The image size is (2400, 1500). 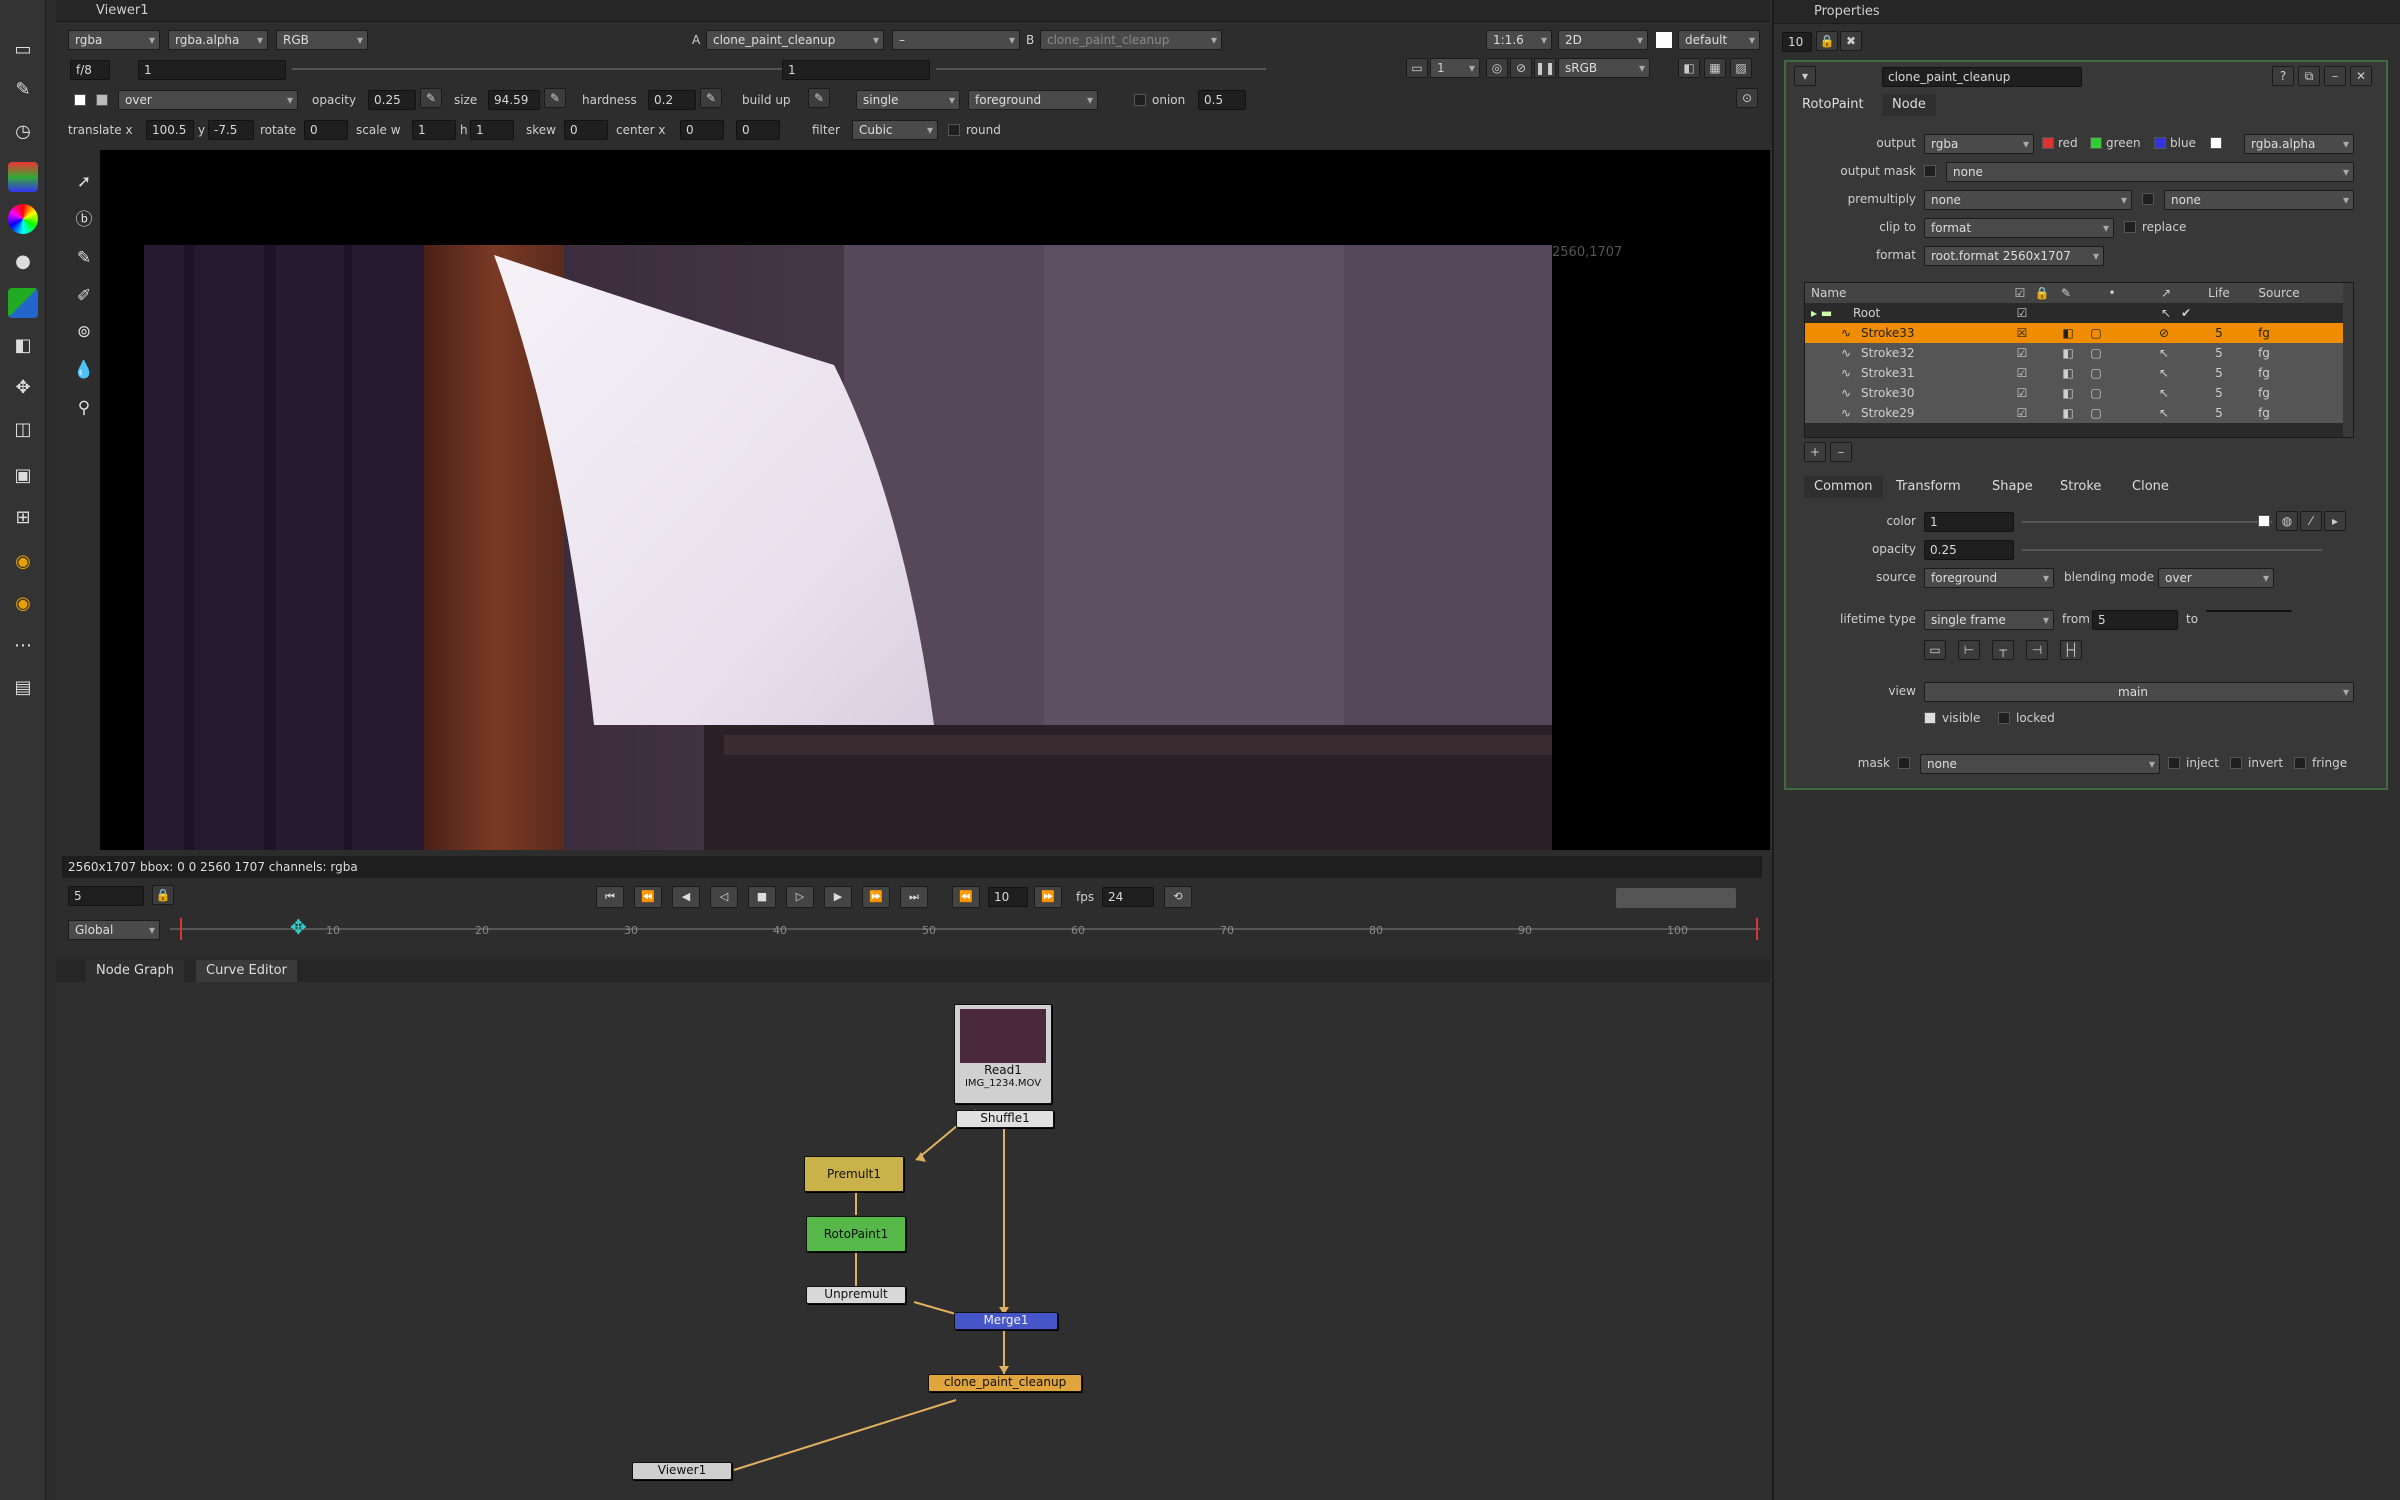 What do you see at coordinates (1603, 40) in the screenshot?
I see `view-mode-select: 2D` at bounding box center [1603, 40].